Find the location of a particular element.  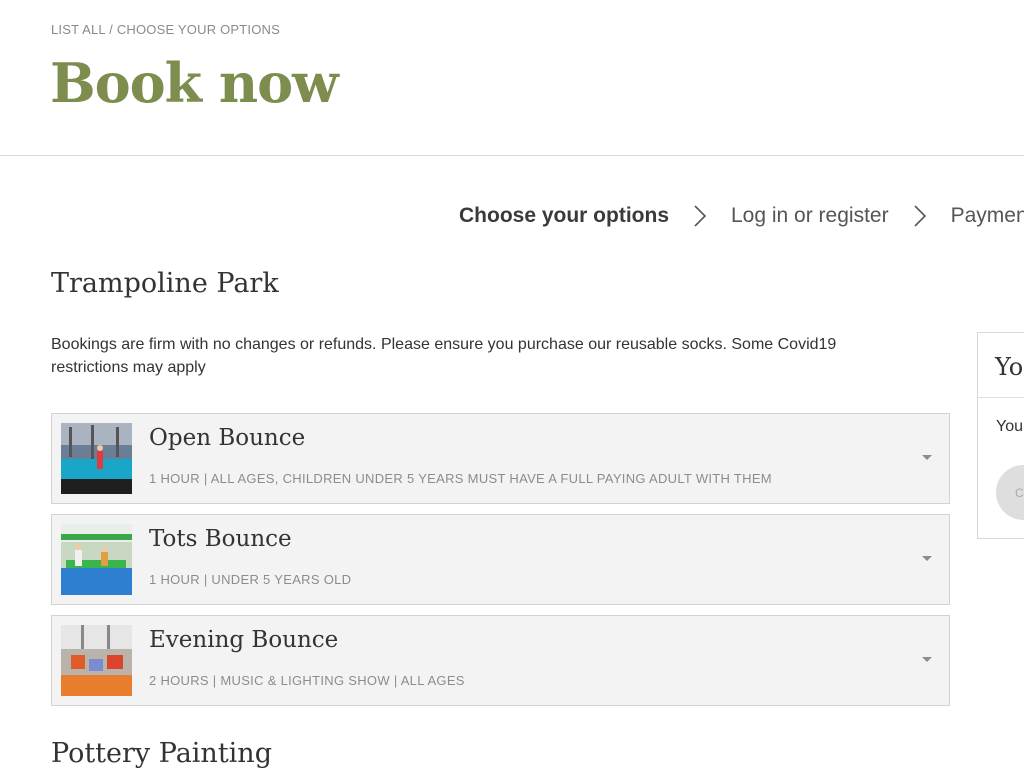

header-divider is located at coordinates (512, 155).